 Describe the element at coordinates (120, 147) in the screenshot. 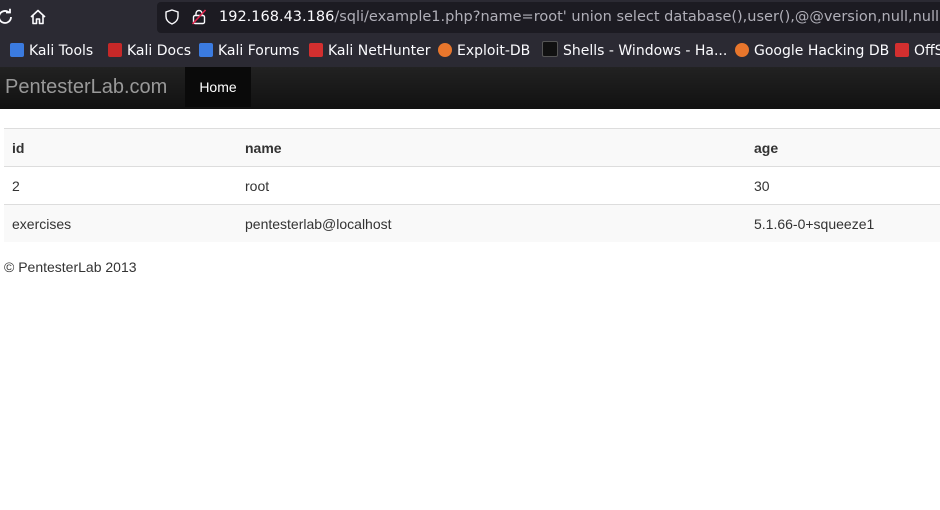

I see `column-header-id: id` at that location.